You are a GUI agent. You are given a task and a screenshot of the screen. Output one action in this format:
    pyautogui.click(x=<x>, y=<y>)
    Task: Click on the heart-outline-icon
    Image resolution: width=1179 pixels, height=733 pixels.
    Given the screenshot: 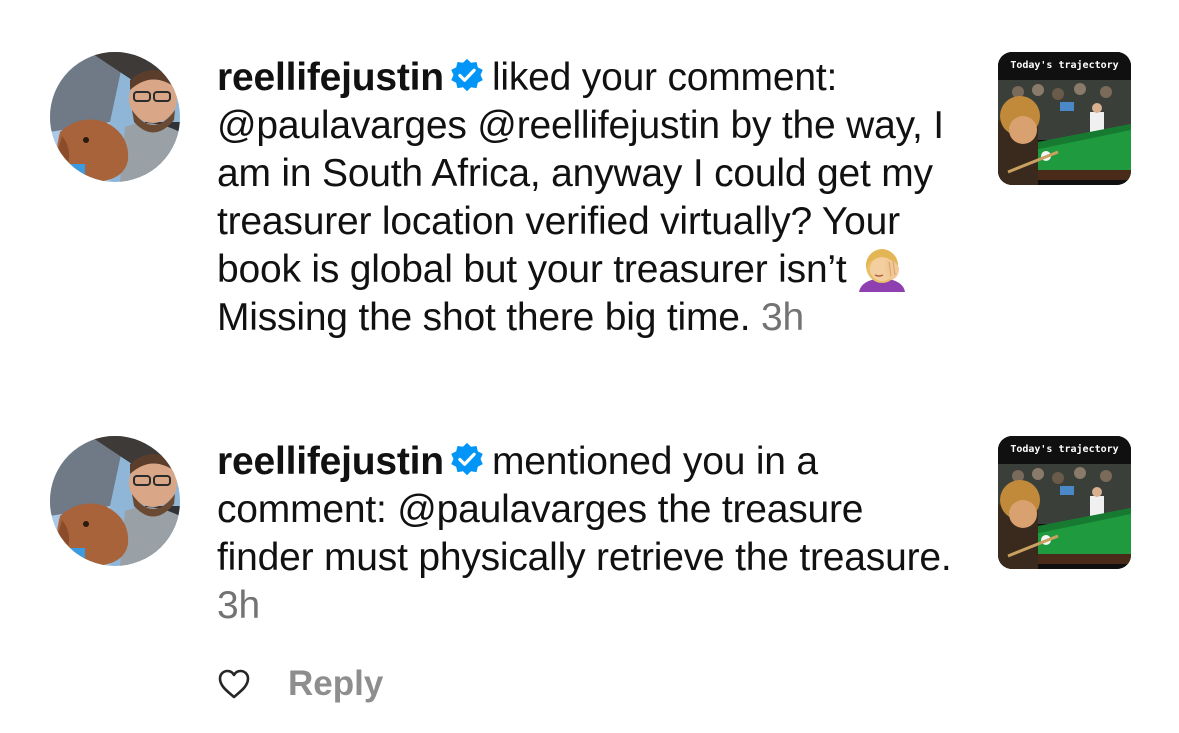 What is the action you would take?
    pyautogui.click(x=234, y=684)
    